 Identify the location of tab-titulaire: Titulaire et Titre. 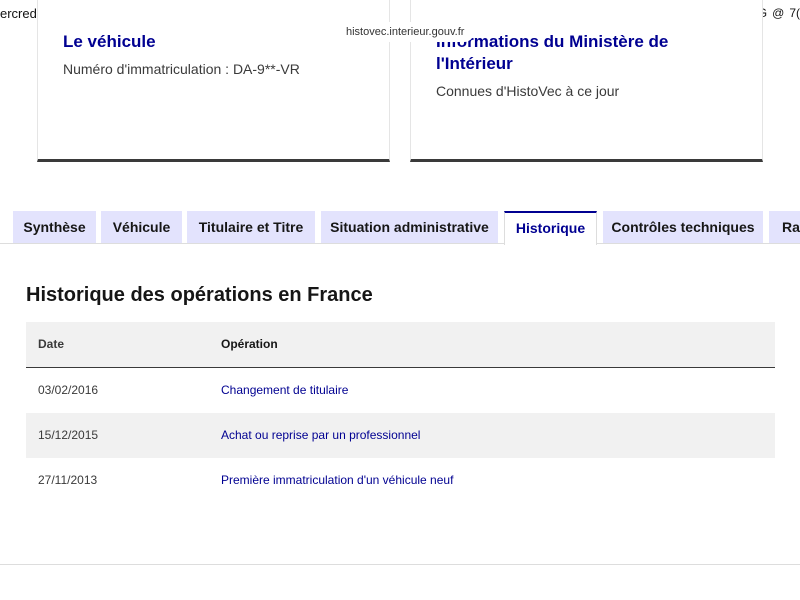
(251, 227).